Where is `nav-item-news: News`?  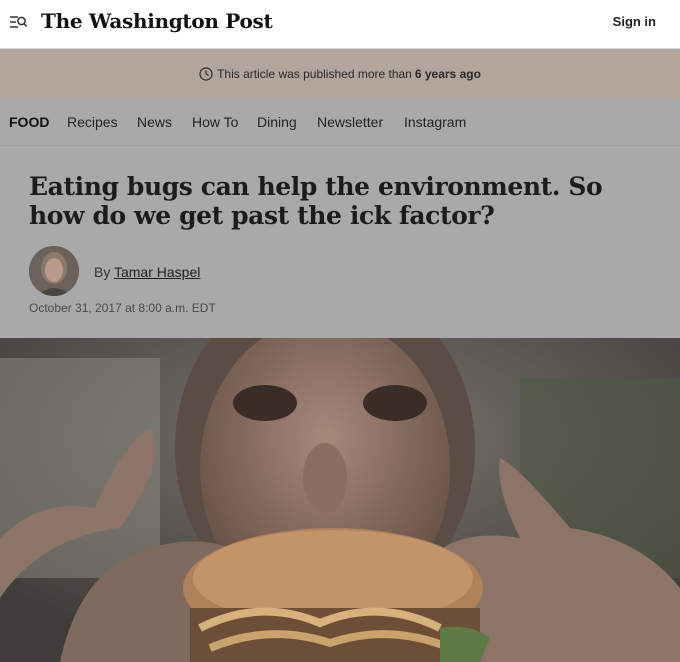 nav-item-news: News is located at coordinates (154, 122).